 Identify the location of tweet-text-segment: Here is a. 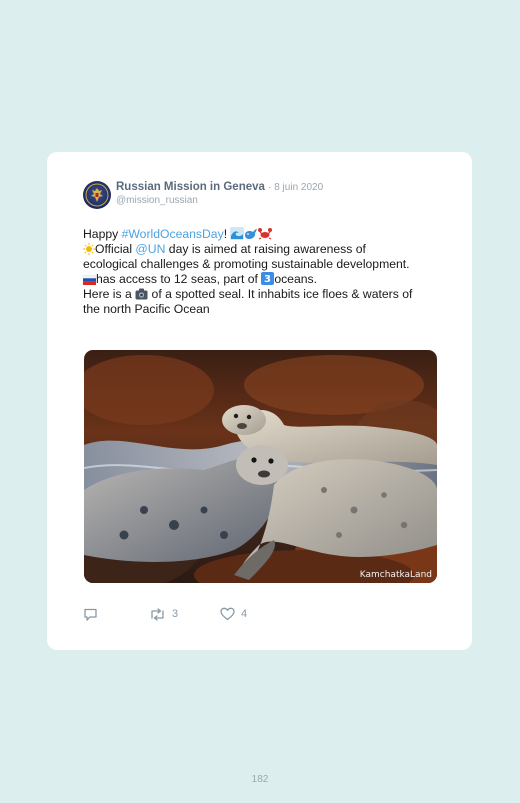
(109, 294).